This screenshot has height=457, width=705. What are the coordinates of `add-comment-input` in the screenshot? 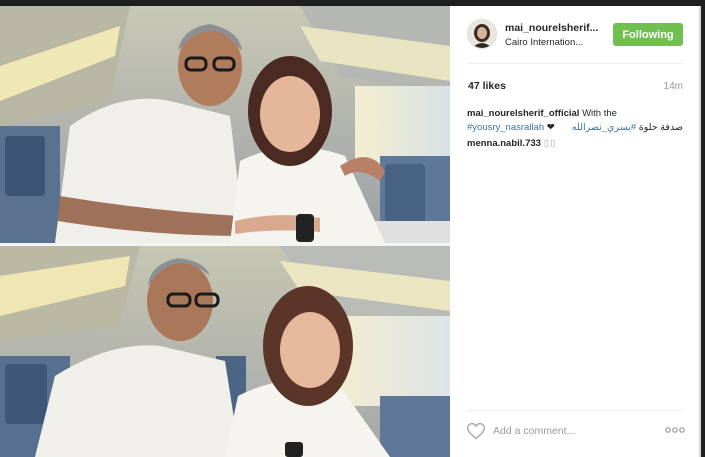 It's located at (568, 431).